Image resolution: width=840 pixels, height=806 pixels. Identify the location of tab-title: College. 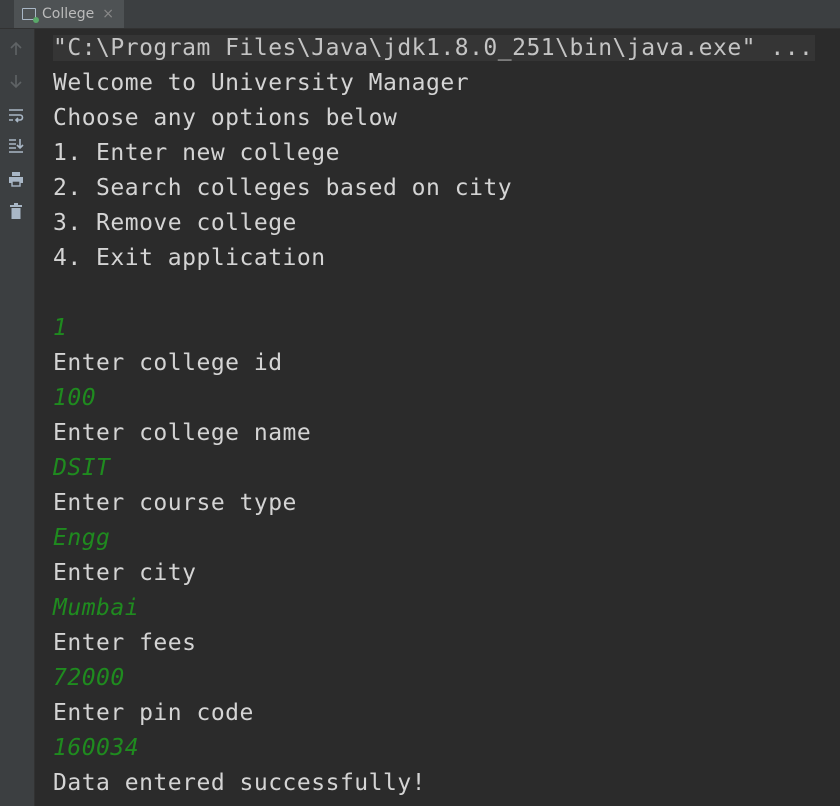
(68, 14).